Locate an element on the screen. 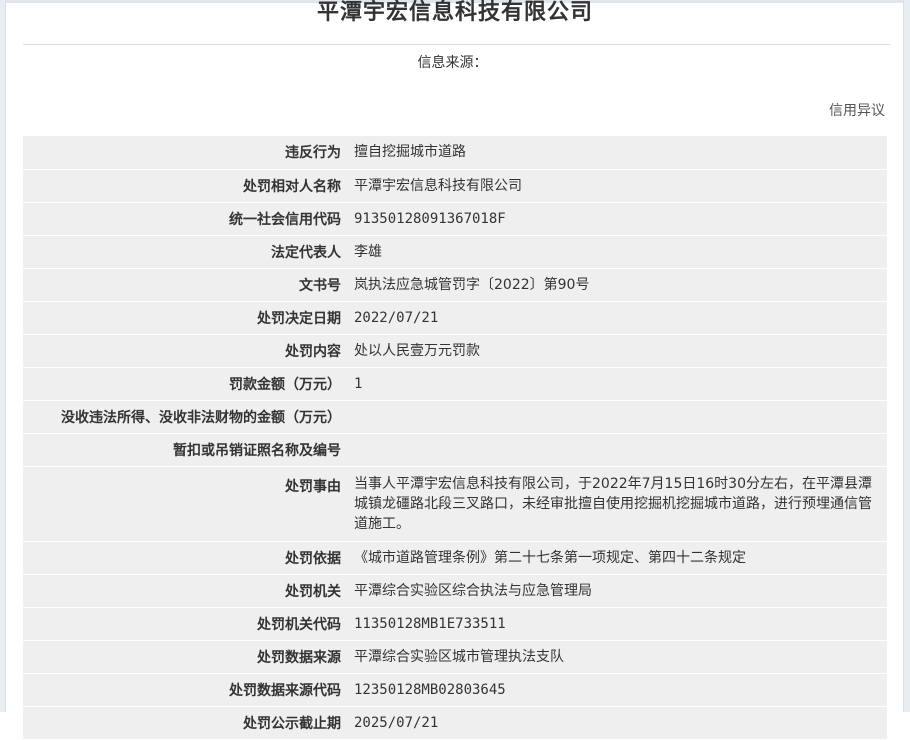 This screenshot has height=740, width=910. row-value: 1 is located at coordinates (619, 384).